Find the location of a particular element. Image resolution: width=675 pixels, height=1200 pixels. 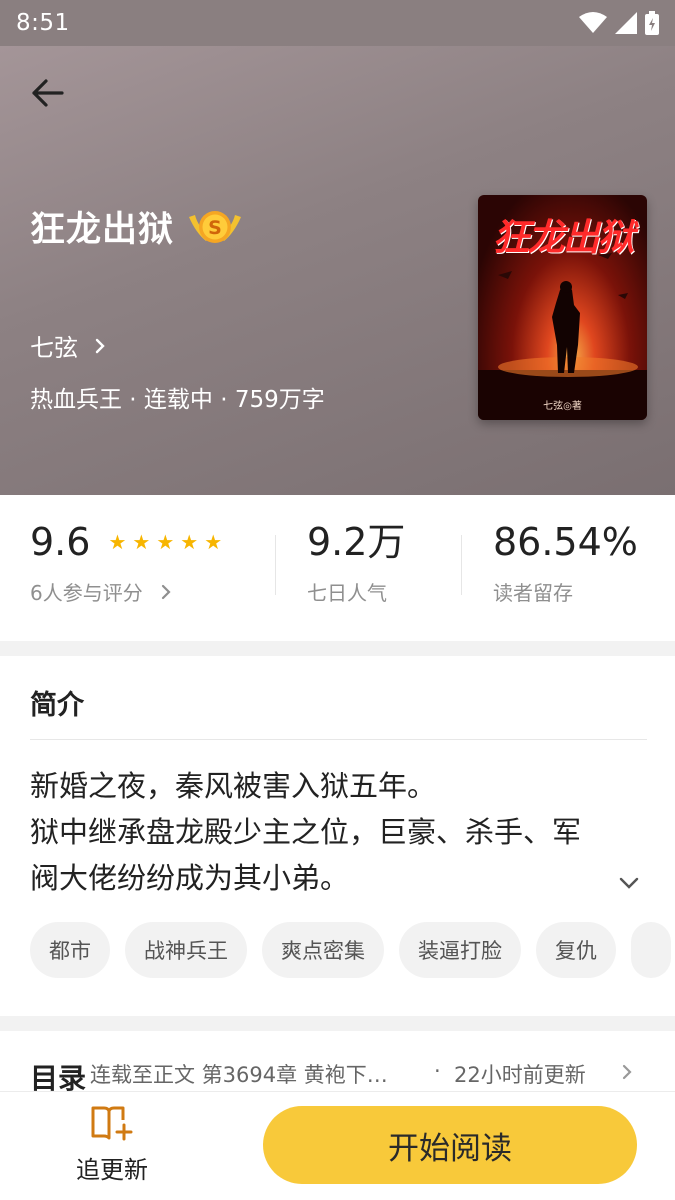

chevron-down-icon is located at coordinates (629, 883).